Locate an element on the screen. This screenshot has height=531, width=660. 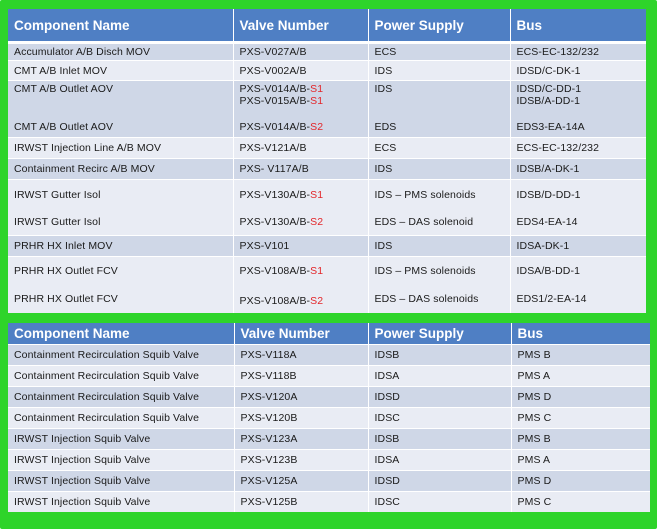
cell-bus: EDS4-EA-14 is located at coordinates (578, 222).